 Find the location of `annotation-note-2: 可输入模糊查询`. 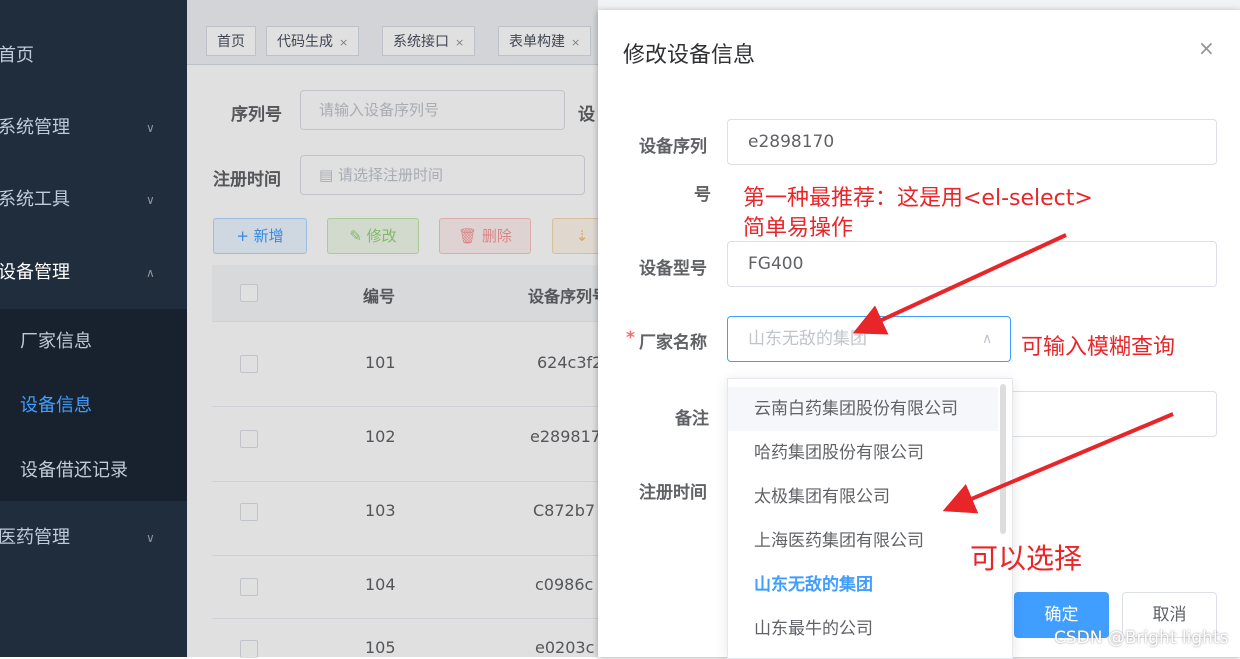

annotation-note-2: 可输入模糊查询 is located at coordinates (1098, 347).